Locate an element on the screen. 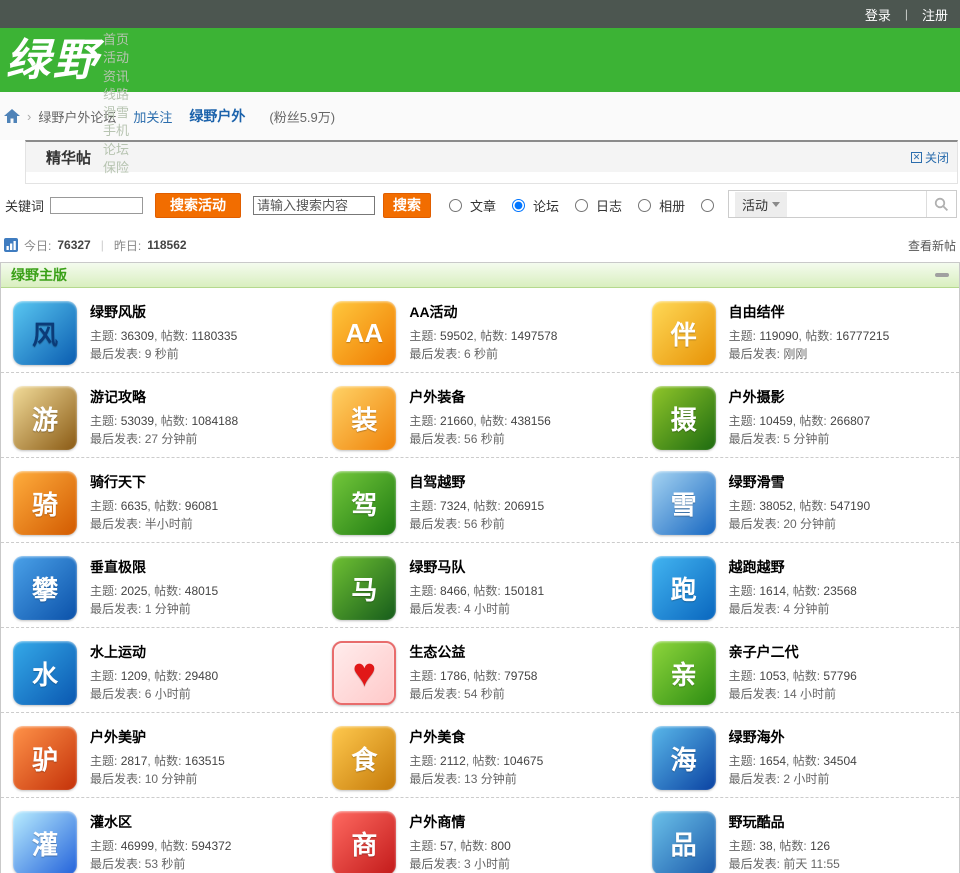  forum-title: 野玩酷品 is located at coordinates (784, 822).